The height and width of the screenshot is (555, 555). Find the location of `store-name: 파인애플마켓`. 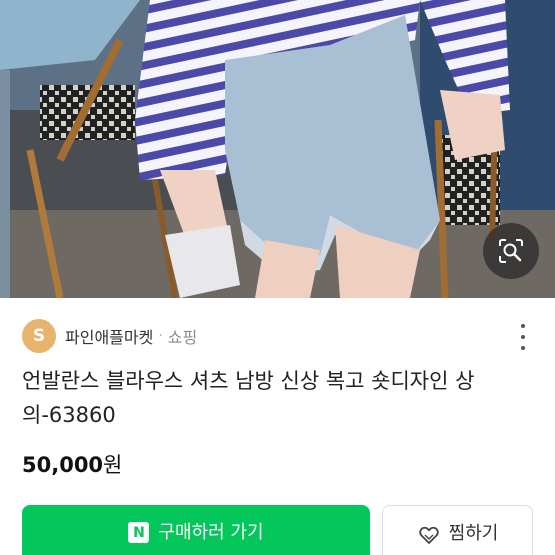

store-name: 파인애플마켓 is located at coordinates (109, 336).